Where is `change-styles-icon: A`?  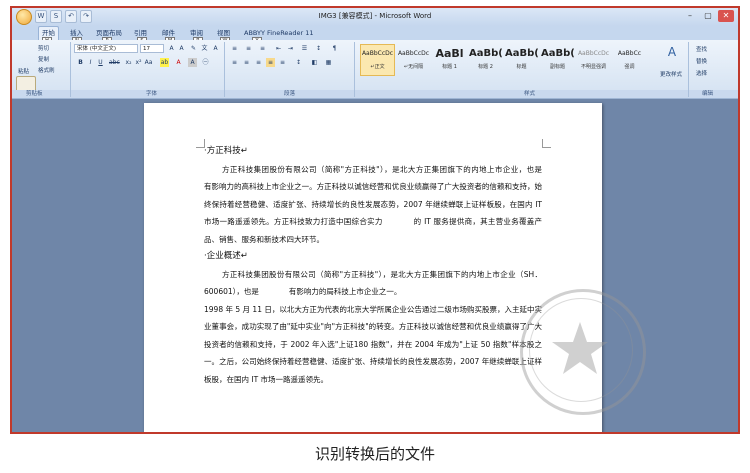
change-styles-icon: A is located at coordinates (672, 52).